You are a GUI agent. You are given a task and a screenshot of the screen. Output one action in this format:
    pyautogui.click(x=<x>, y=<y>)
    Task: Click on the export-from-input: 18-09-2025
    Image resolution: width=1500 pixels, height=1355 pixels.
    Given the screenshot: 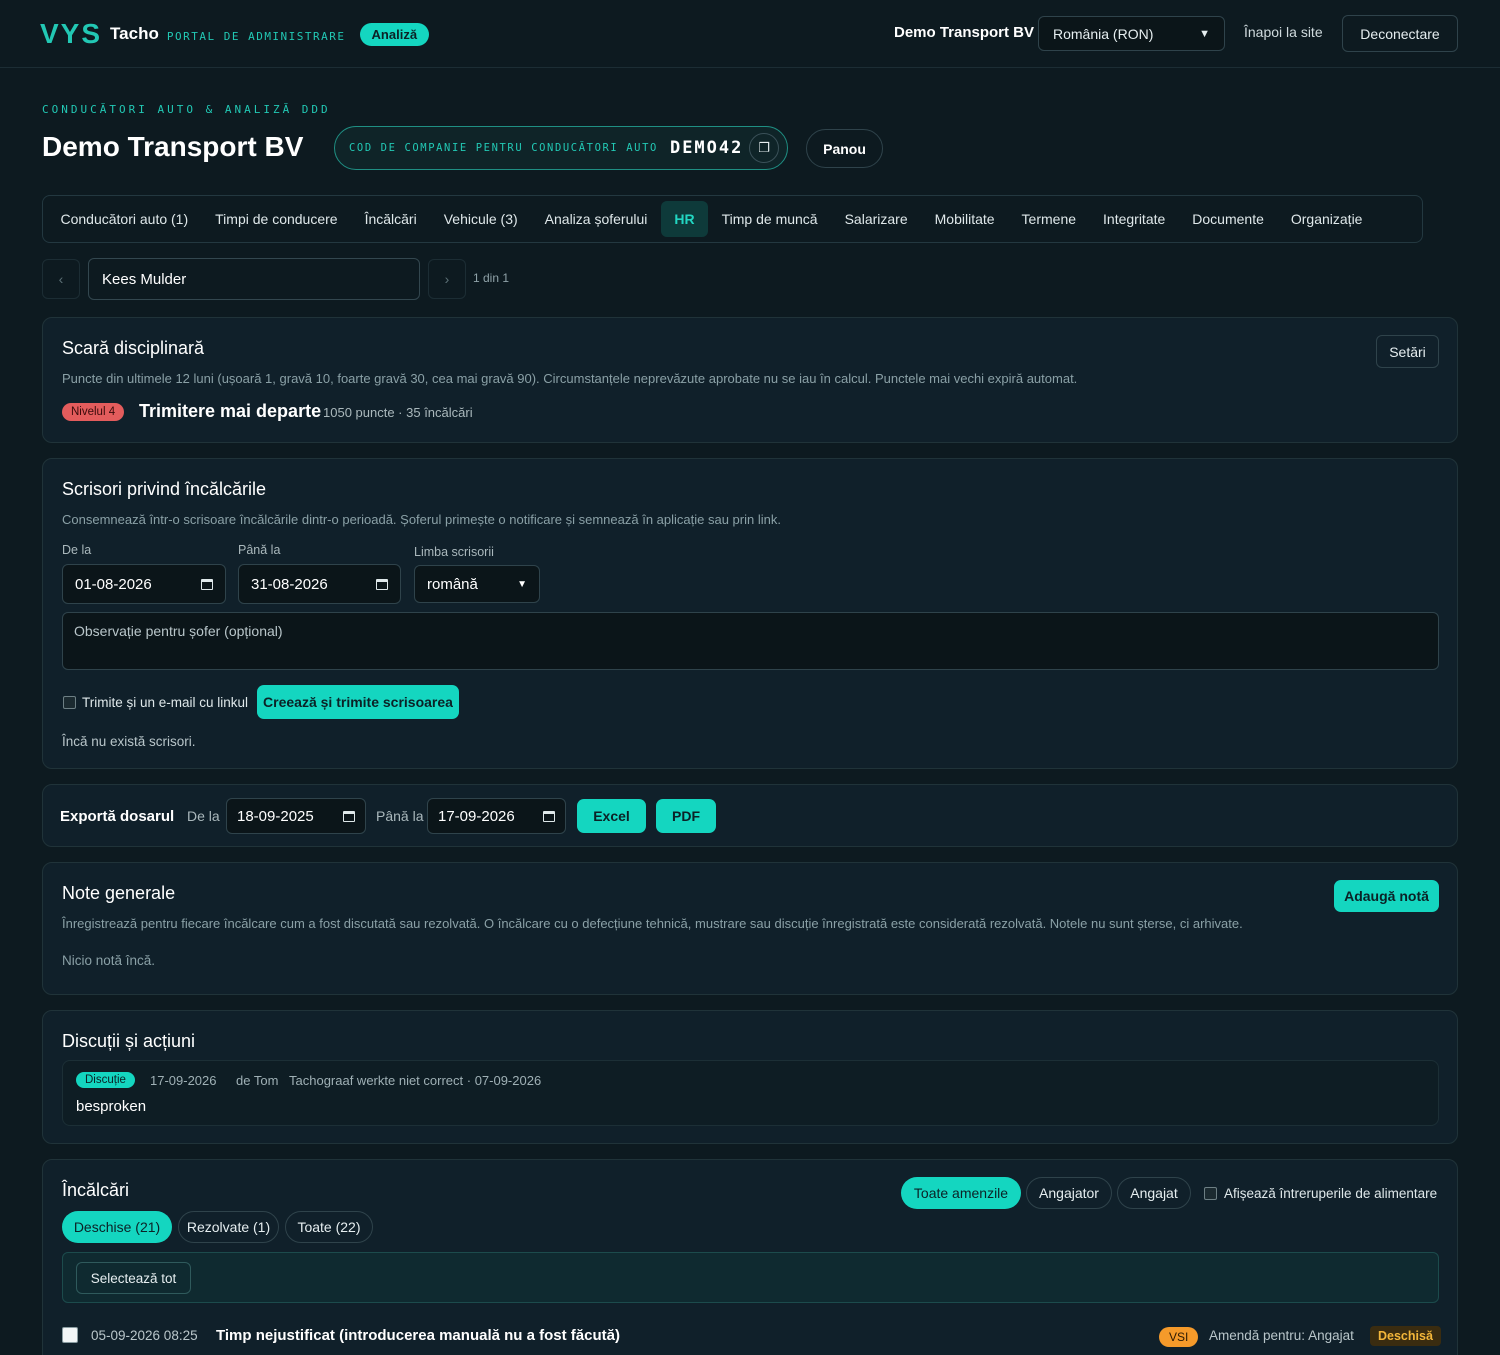 What is the action you would take?
    pyautogui.click(x=296, y=816)
    